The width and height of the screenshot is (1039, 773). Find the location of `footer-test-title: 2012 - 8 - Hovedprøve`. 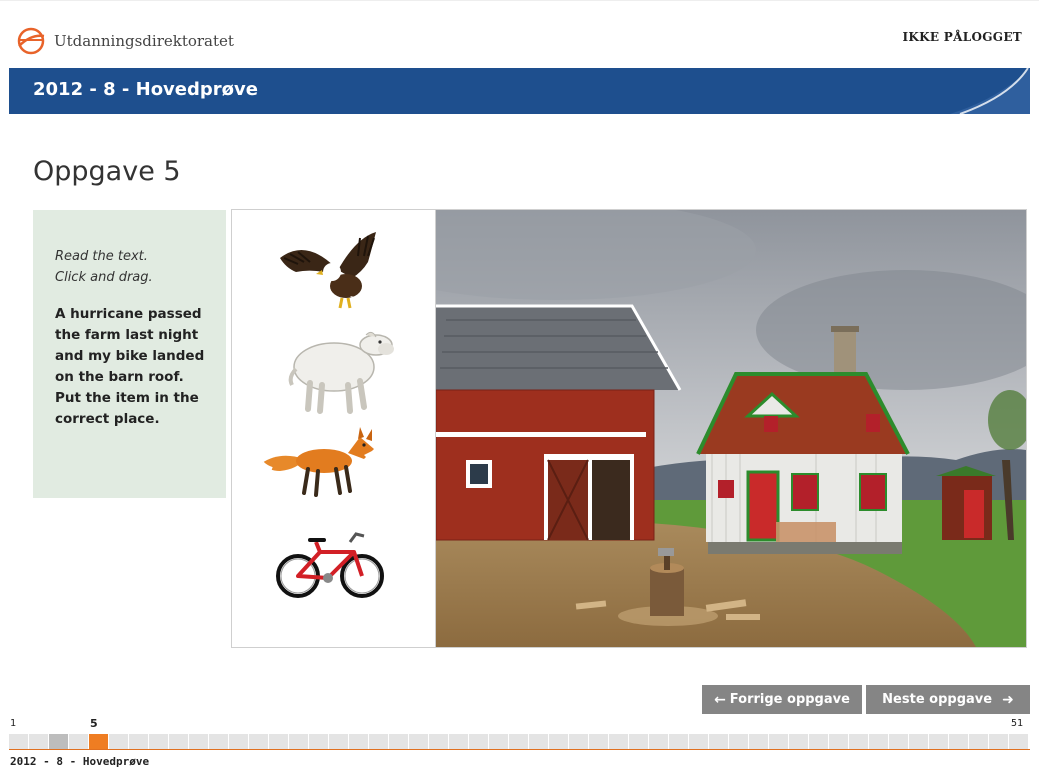

footer-test-title: 2012 - 8 - Hovedprøve is located at coordinates (80, 761).